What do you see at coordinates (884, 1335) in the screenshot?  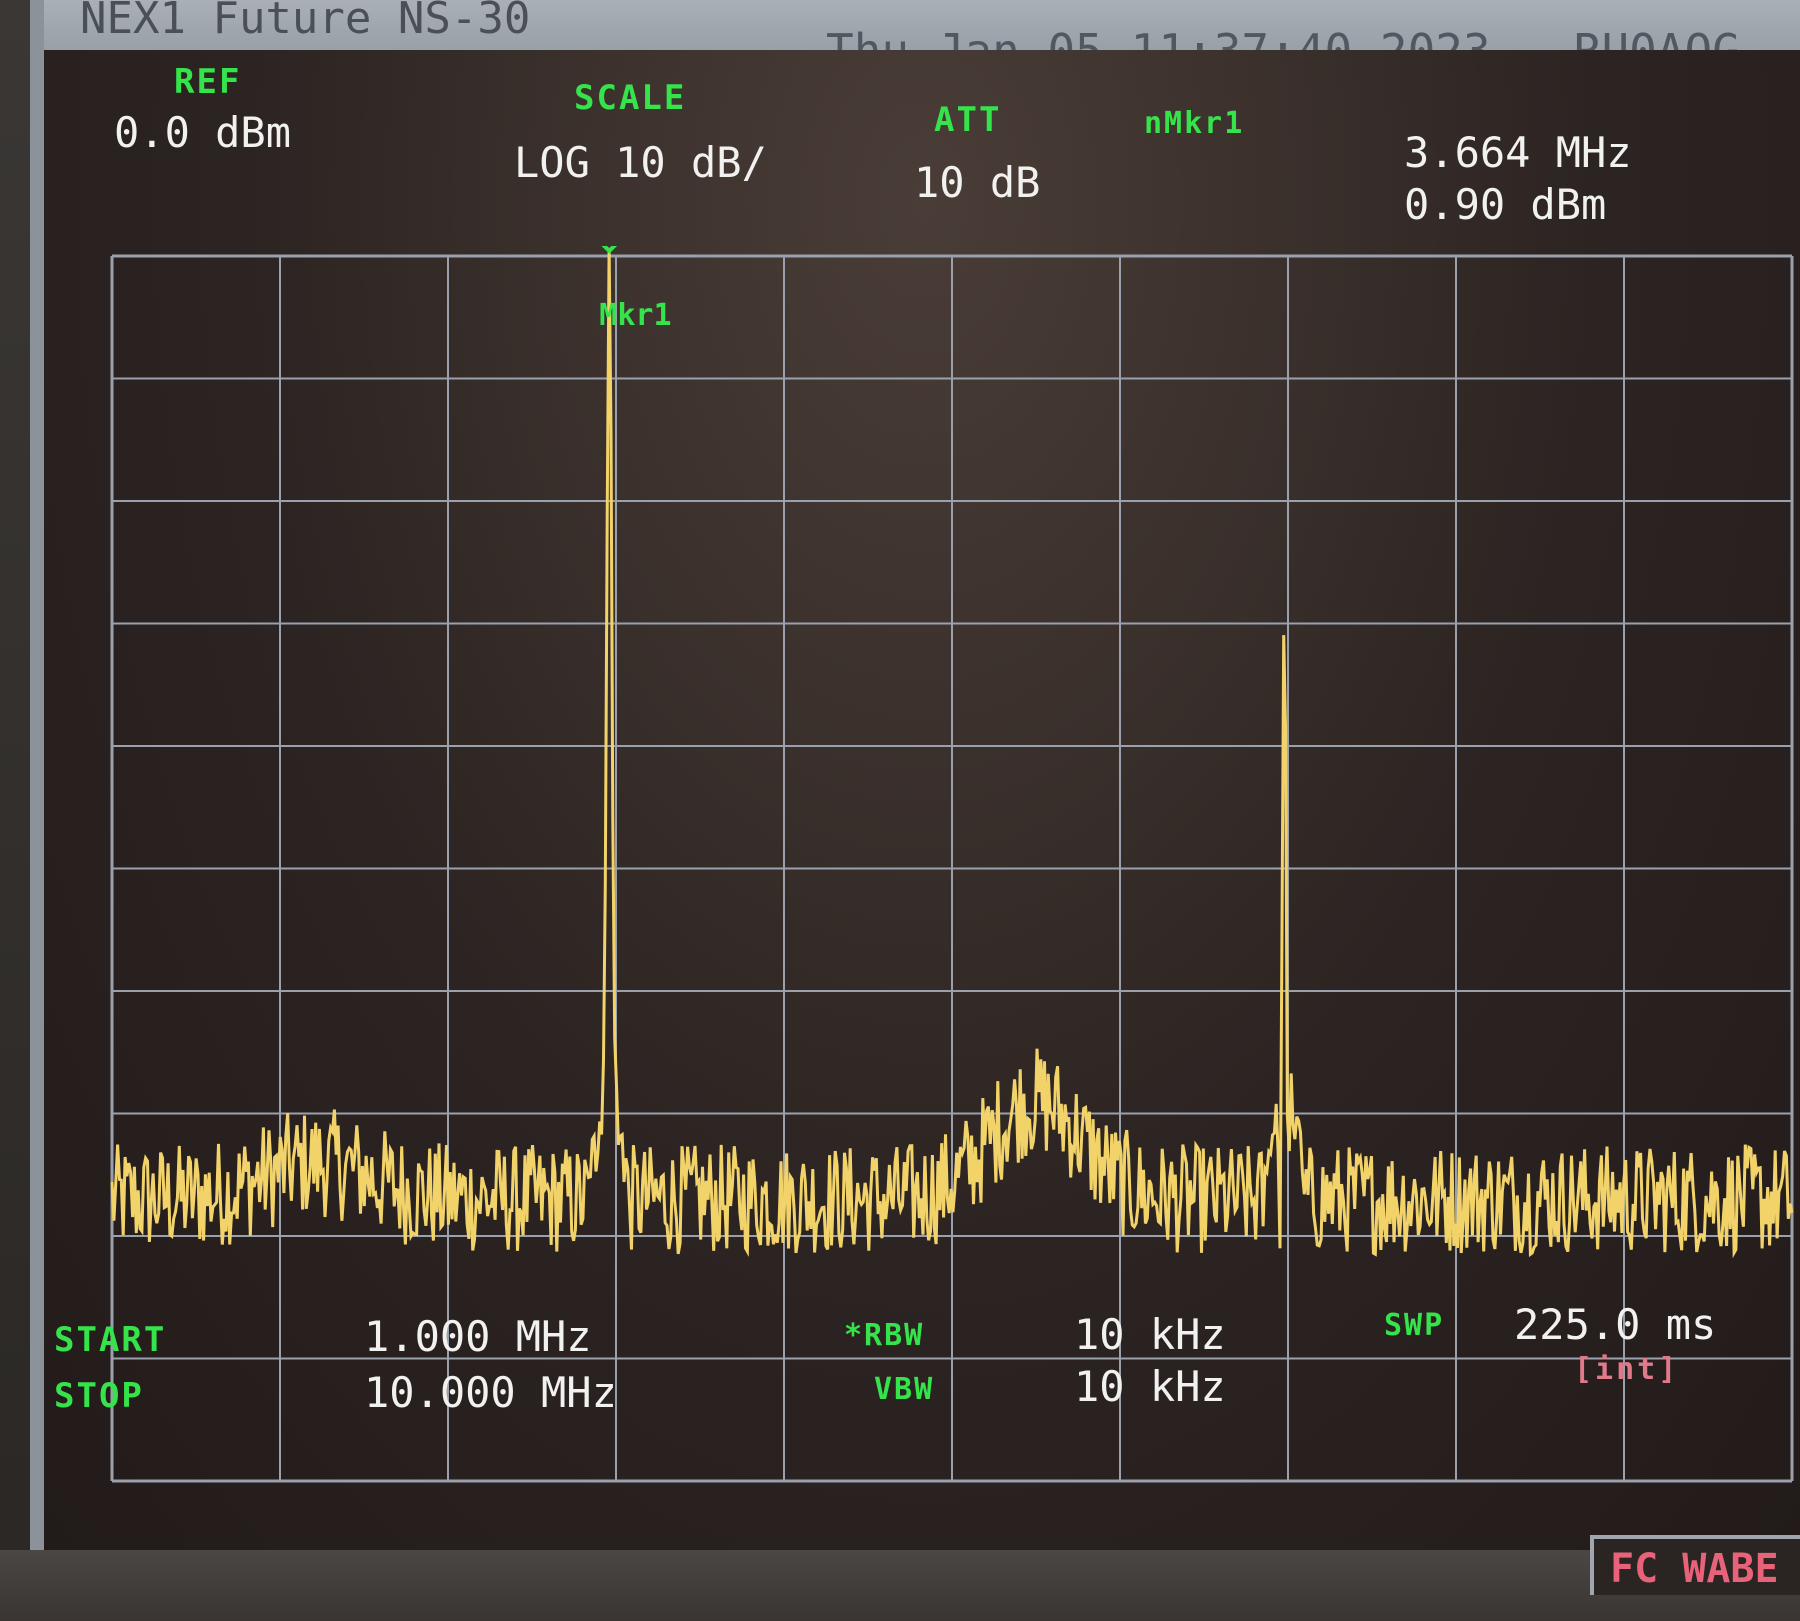 I see `rbw-label: *RBW` at bounding box center [884, 1335].